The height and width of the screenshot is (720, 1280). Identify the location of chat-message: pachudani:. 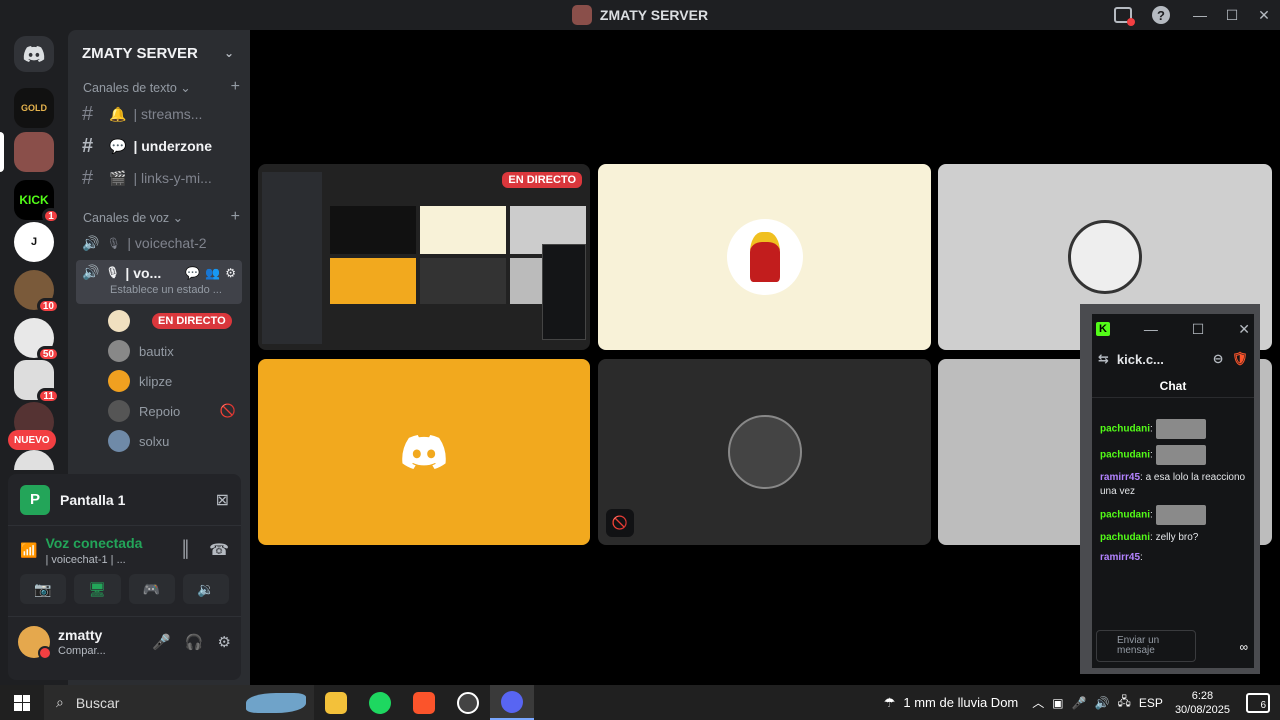
(1173, 515).